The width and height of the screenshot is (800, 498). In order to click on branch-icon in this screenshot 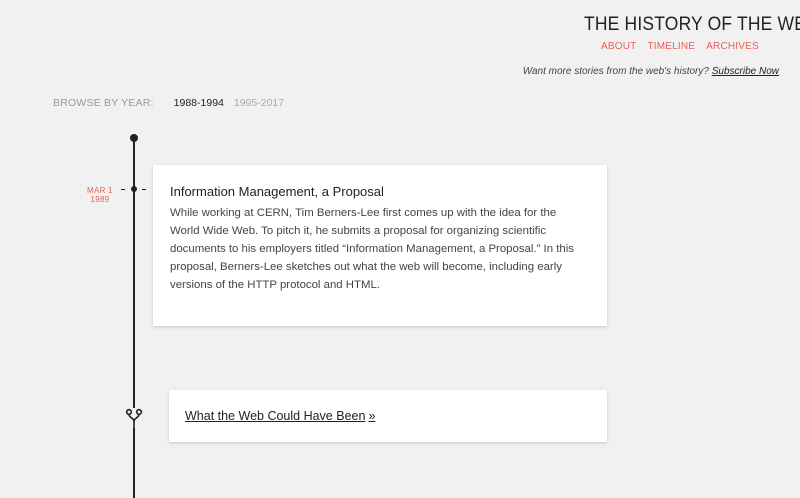, I will do `click(134, 418)`.